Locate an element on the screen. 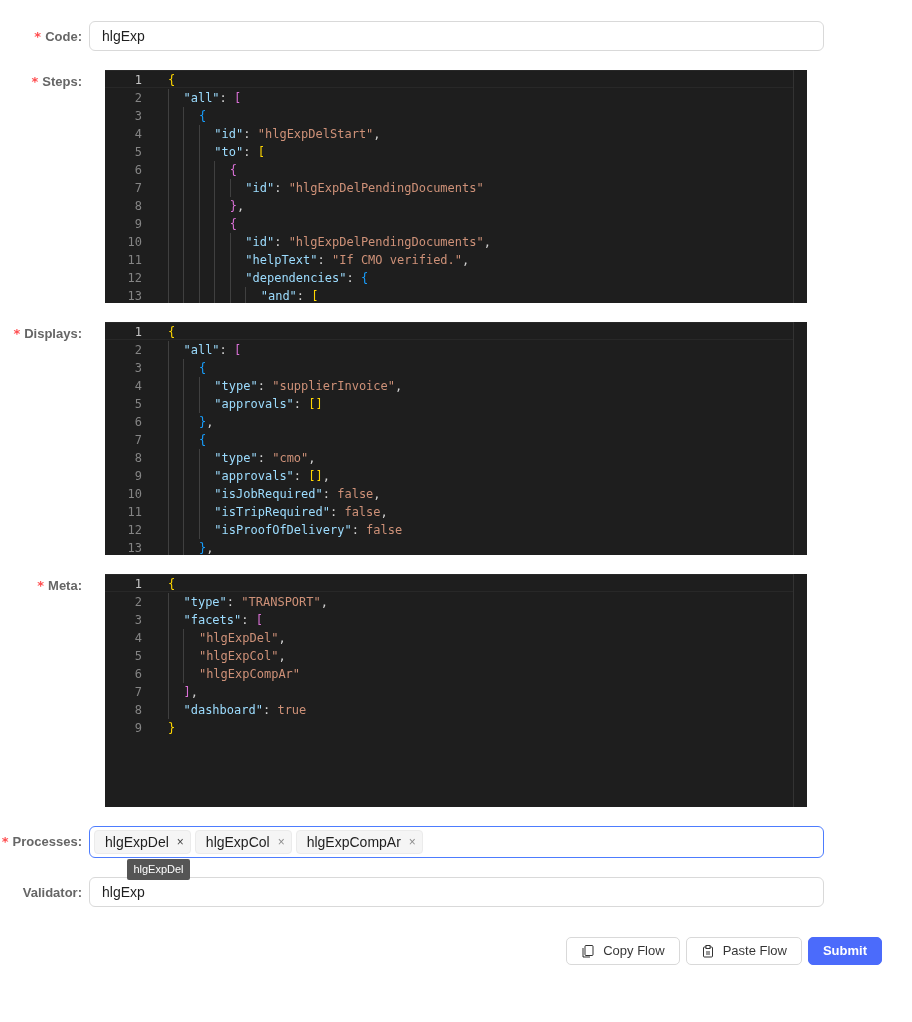 The height and width of the screenshot is (1022, 912). process-tag: hlgExpDel × is located at coordinates (142, 842).